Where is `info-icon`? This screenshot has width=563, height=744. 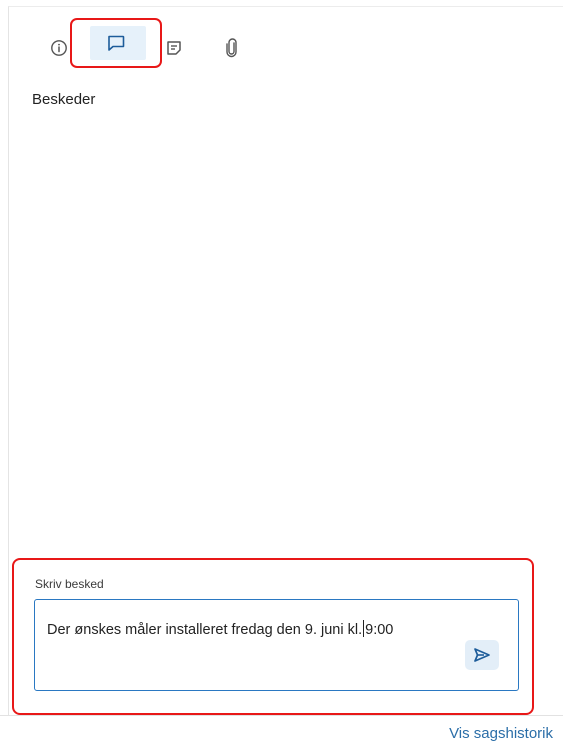 info-icon is located at coordinates (59, 48).